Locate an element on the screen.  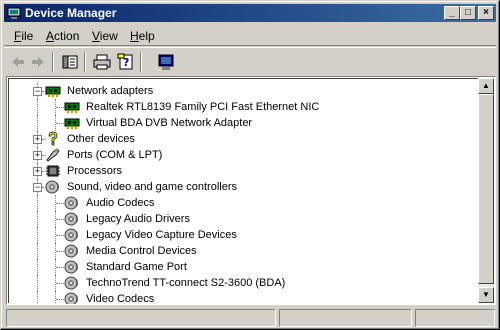
menu-action: Action is located at coordinates (62, 36).